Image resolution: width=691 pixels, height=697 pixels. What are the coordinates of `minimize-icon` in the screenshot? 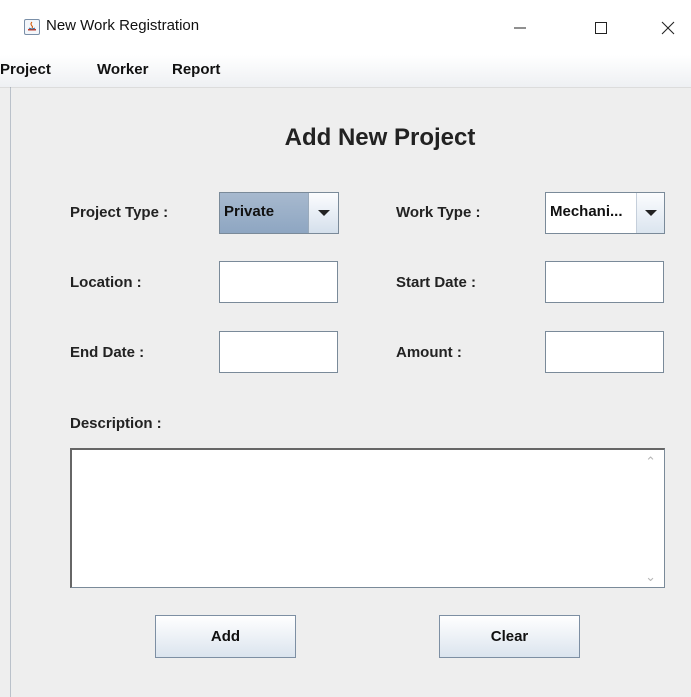 It's located at (520, 27).